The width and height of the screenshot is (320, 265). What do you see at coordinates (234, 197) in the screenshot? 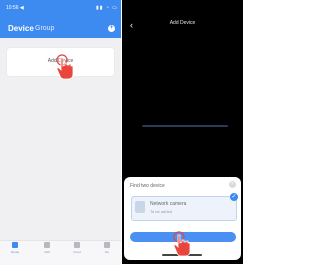
I see `check-icon: ✓` at bounding box center [234, 197].